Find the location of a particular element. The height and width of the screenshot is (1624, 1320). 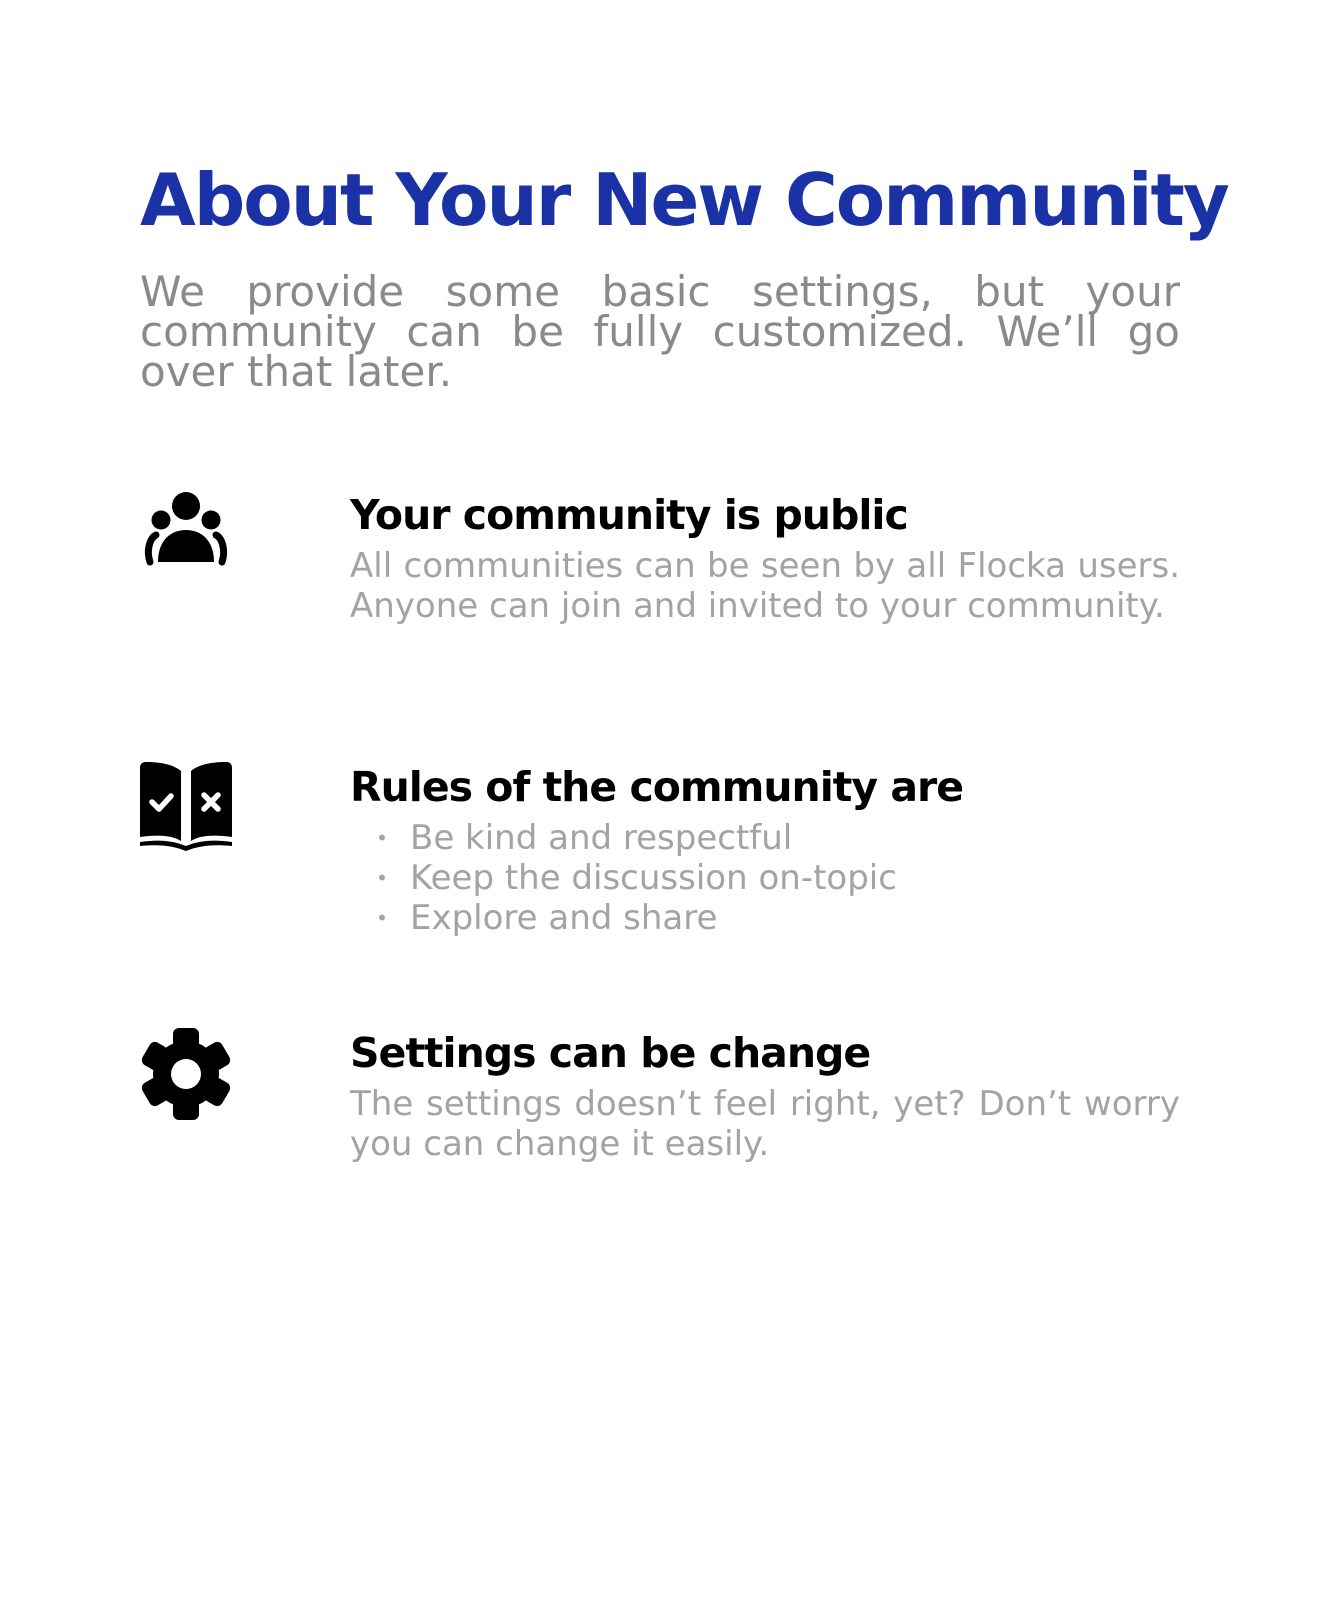

feature-heading: Settings can be change is located at coordinates (610, 1053).